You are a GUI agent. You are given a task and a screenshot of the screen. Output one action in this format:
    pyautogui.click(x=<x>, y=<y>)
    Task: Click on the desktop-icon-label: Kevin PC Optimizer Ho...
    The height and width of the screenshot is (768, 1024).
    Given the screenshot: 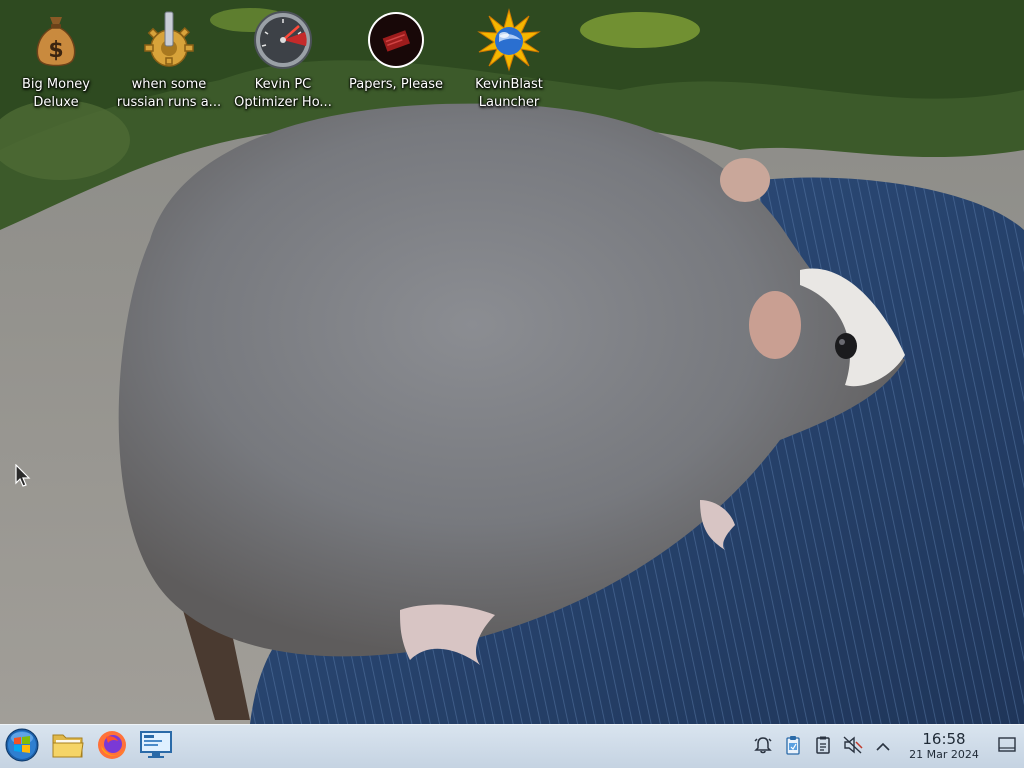 What is the action you would take?
    pyautogui.click(x=283, y=93)
    